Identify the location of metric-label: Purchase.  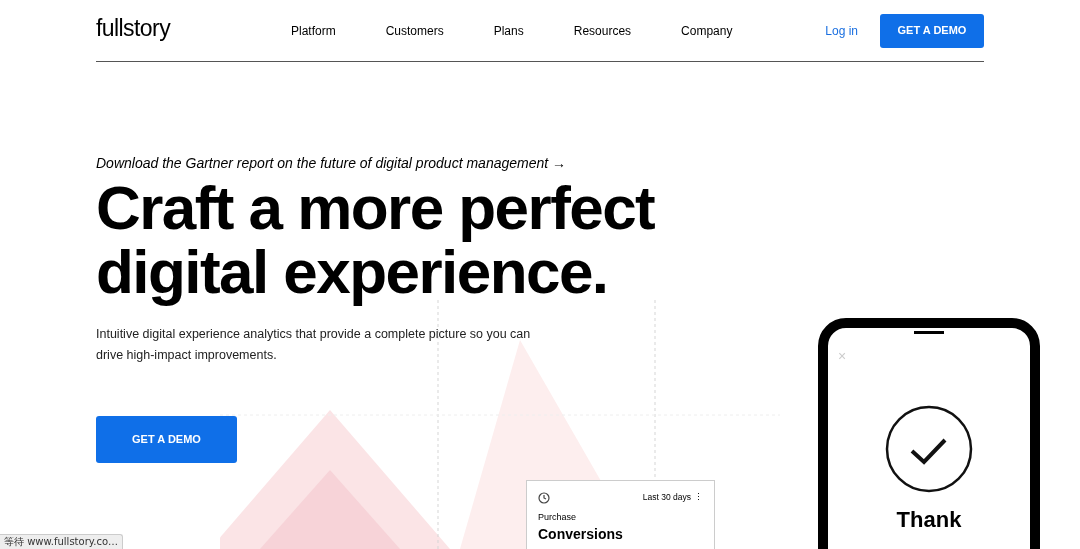
(558, 517).